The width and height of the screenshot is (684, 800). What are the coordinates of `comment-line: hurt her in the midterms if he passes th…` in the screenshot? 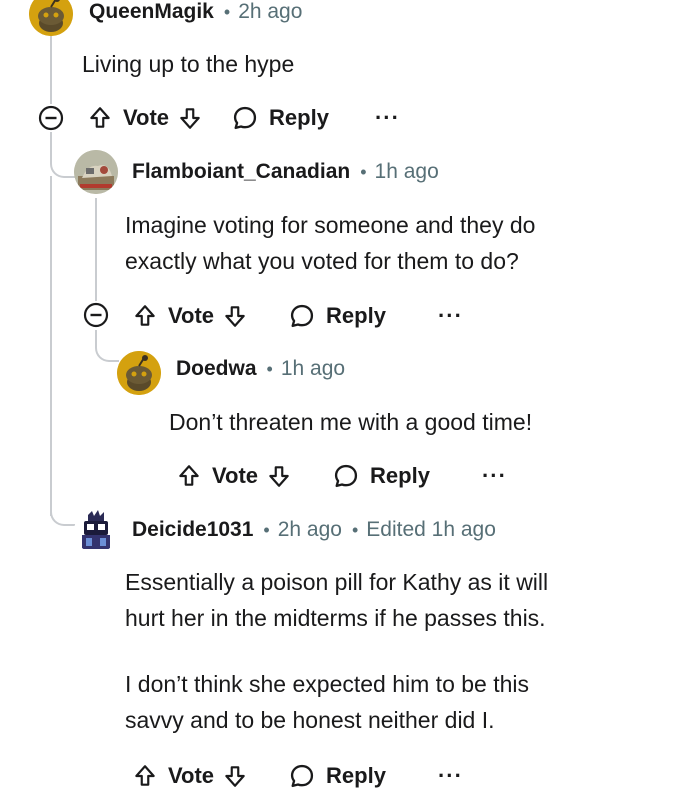 It's located at (335, 618).